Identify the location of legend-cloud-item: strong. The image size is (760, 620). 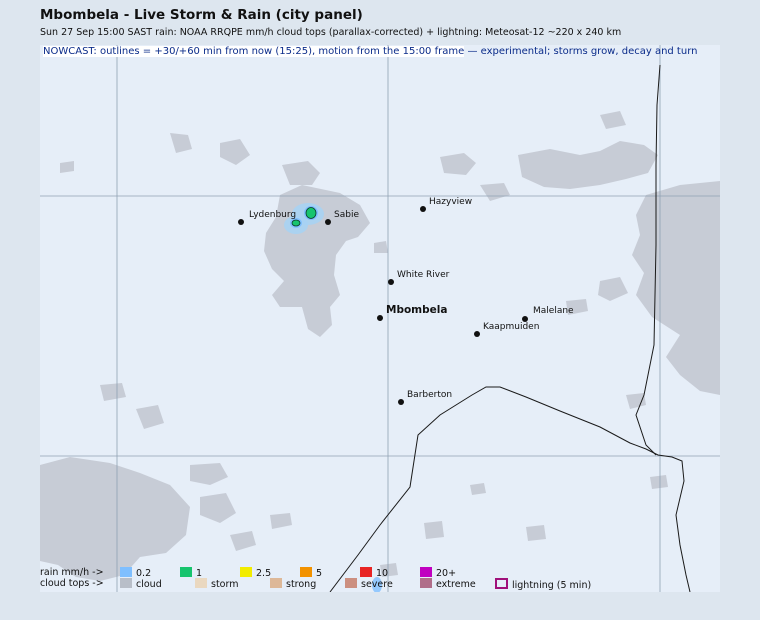
(293, 584).